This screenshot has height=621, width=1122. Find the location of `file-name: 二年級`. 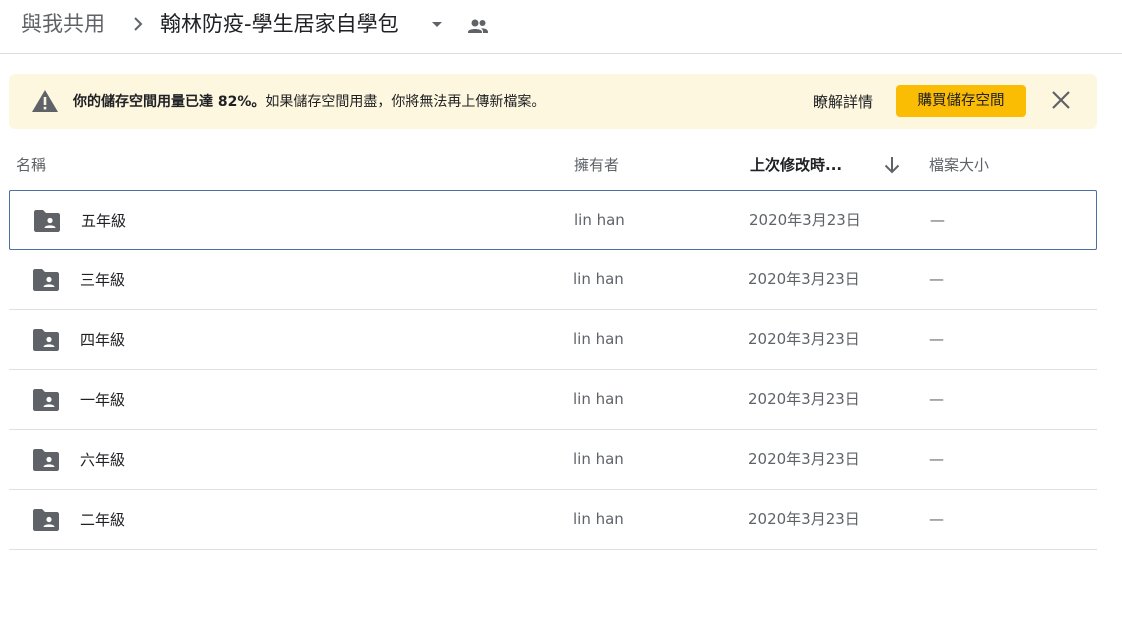

file-name: 二年級 is located at coordinates (103, 520).